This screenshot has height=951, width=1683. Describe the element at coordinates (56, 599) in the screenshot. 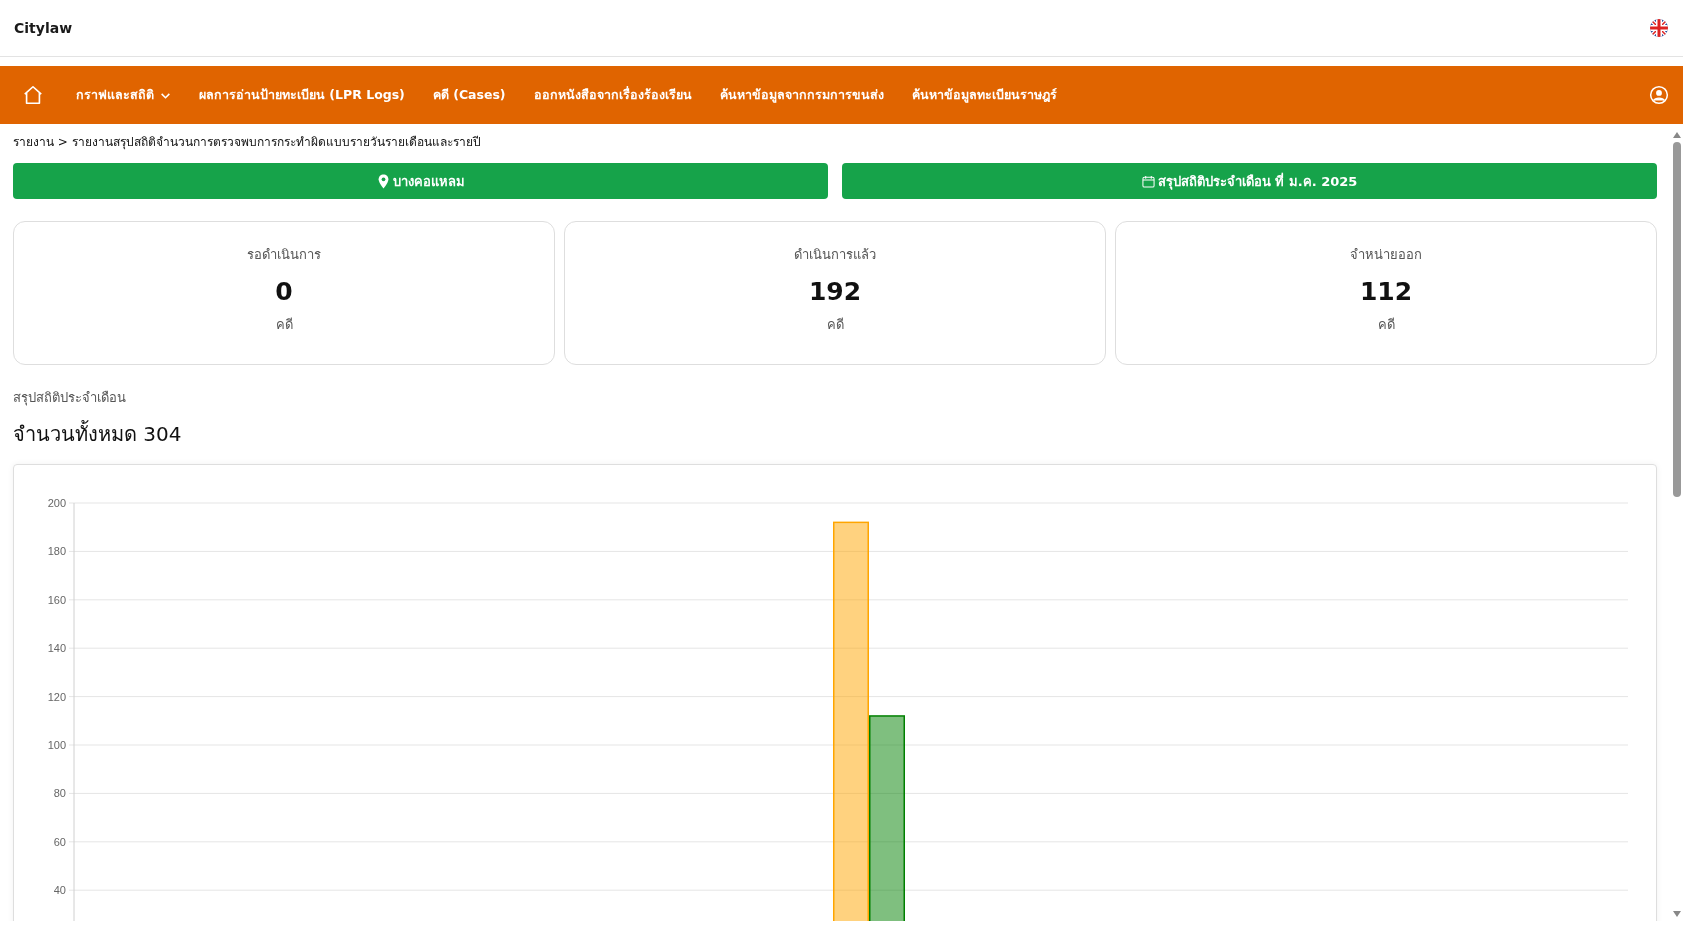

I see `y-axis-label: 160` at that location.